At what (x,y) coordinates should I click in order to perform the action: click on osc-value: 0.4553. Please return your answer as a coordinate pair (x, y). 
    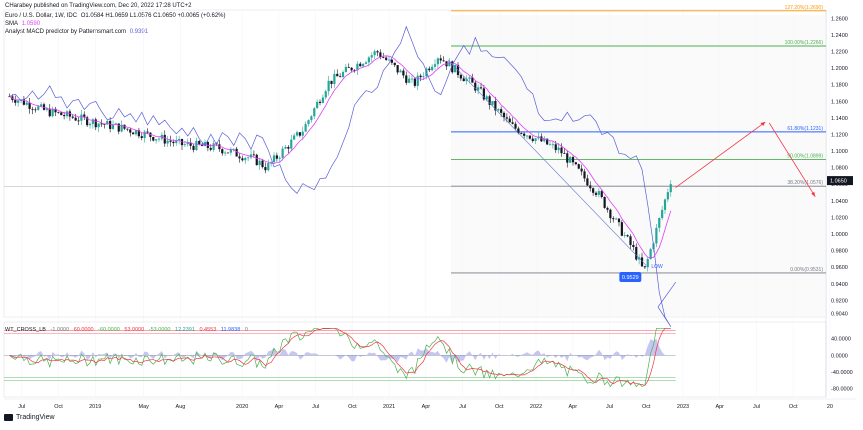
    Looking at the image, I should click on (208, 330).